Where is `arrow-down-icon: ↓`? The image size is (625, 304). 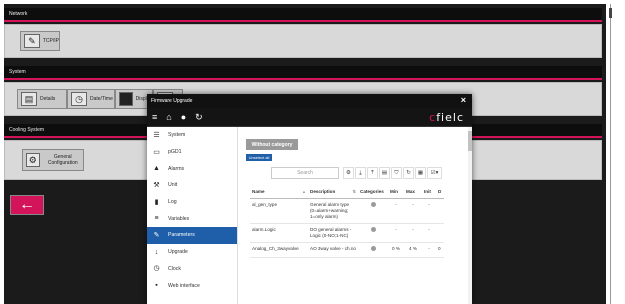 arrow-down-icon: ↓ is located at coordinates (156, 252).